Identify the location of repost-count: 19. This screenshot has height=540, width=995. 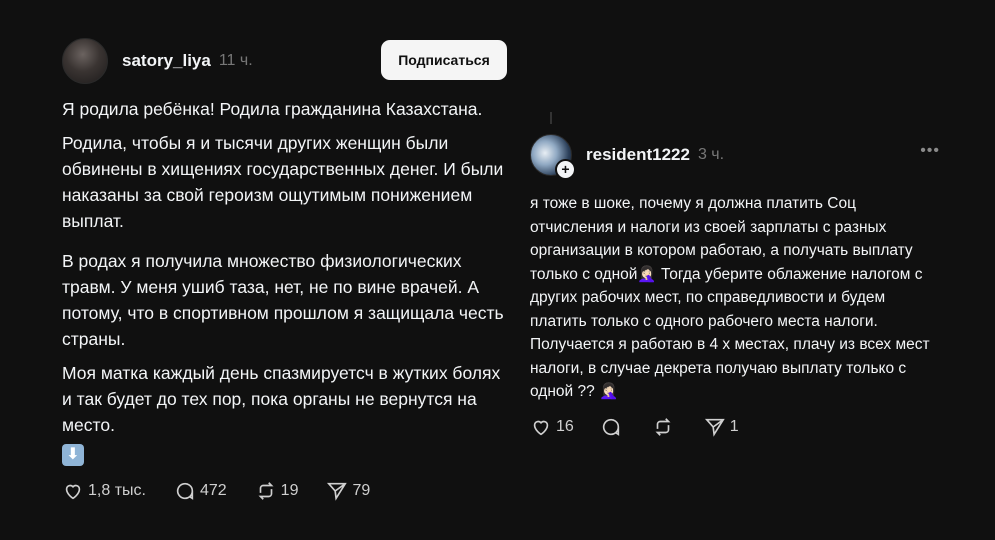
(289, 490).